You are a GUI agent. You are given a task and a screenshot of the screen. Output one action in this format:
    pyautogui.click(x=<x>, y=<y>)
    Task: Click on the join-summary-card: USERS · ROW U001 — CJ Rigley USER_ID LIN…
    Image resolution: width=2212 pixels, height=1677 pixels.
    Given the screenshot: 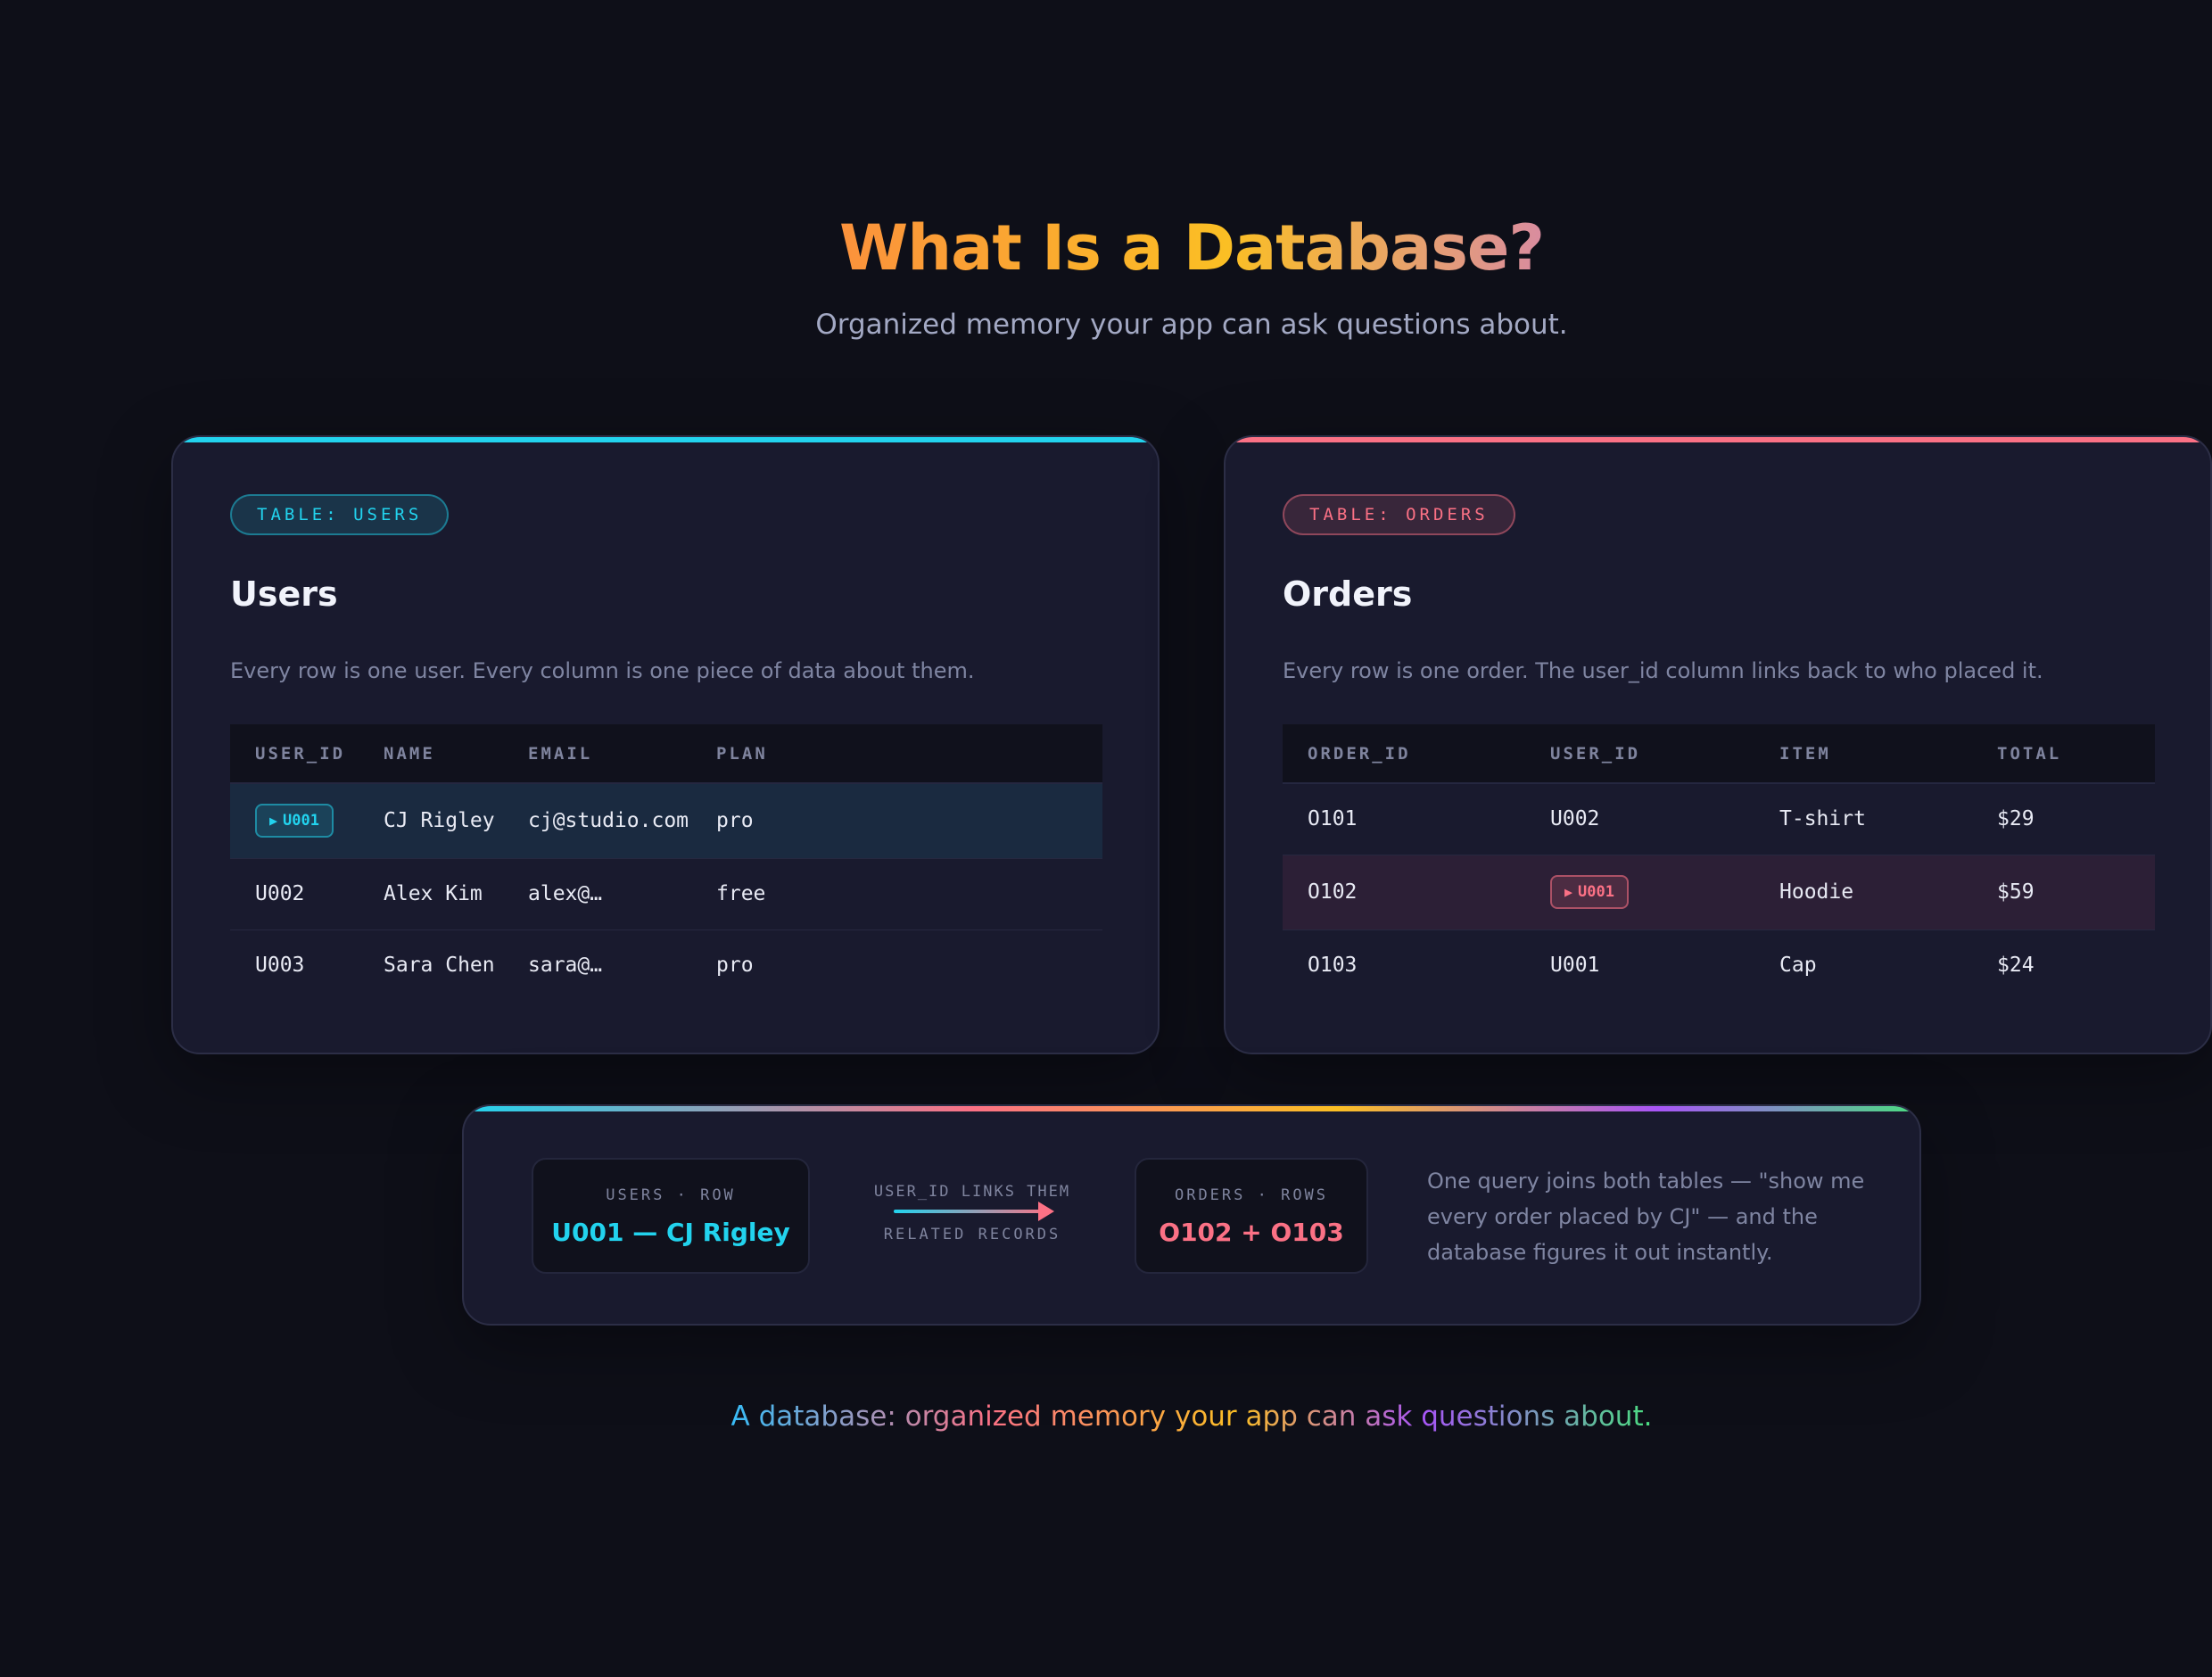 What is the action you would take?
    pyautogui.click(x=1191, y=1215)
    